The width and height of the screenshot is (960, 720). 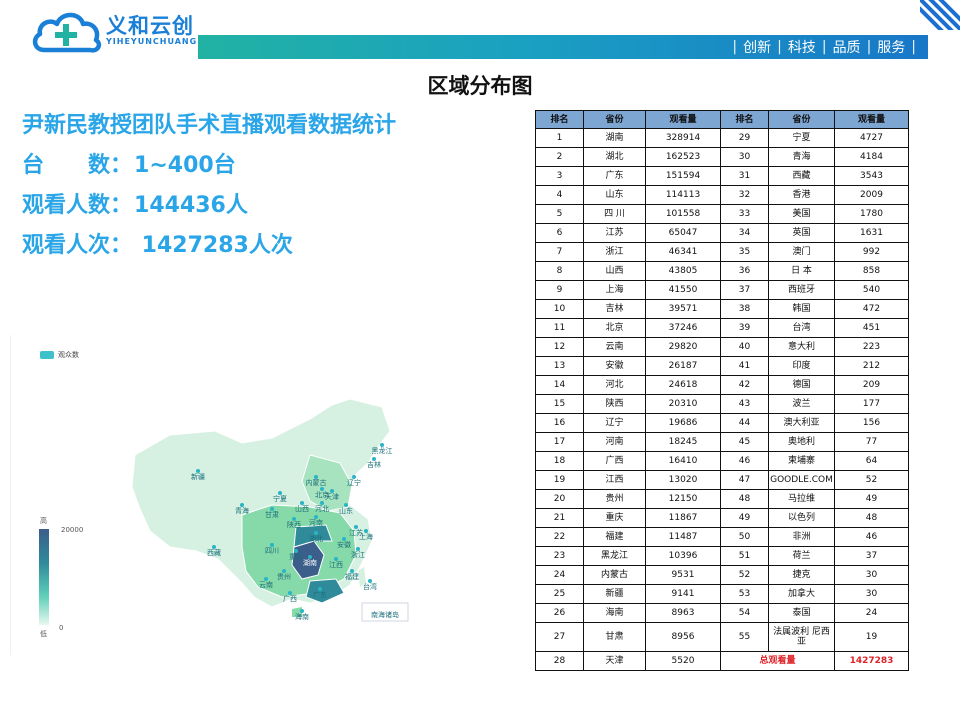 I want to click on region-cell: 柬埔寨, so click(x=801, y=461).